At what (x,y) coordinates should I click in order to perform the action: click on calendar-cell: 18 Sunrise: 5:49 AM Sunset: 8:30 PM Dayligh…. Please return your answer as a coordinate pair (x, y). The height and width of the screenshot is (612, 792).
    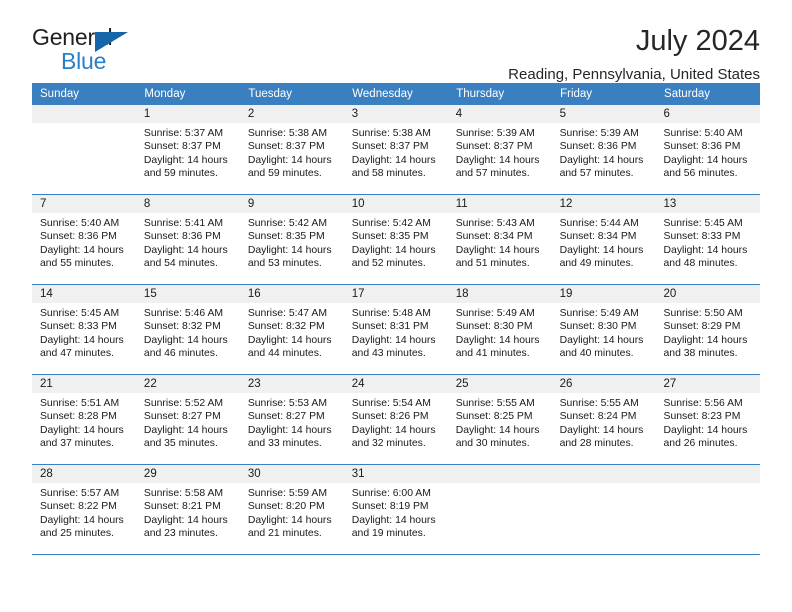
    Looking at the image, I should click on (499, 329).